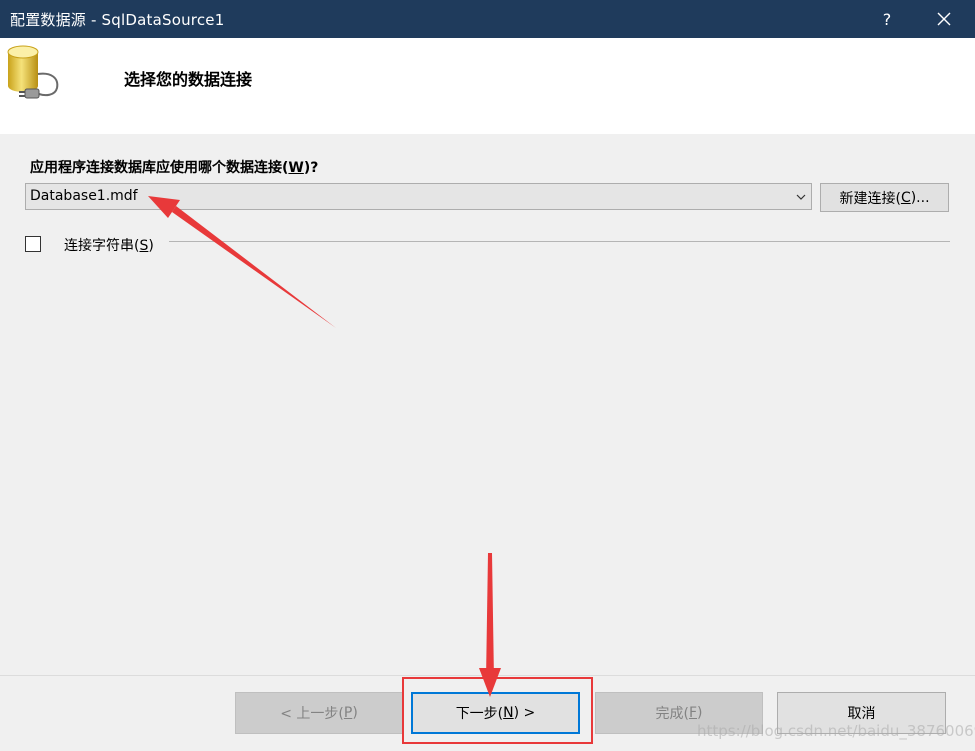 This screenshot has width=975, height=751. I want to click on help-icon: ?, so click(887, 19).